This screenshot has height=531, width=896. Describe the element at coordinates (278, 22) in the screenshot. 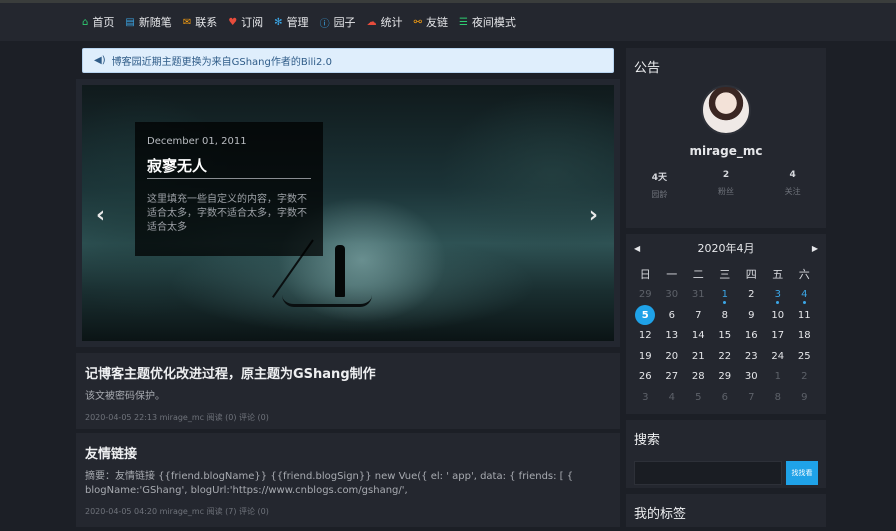

I see `gear-icon: ✻` at that location.